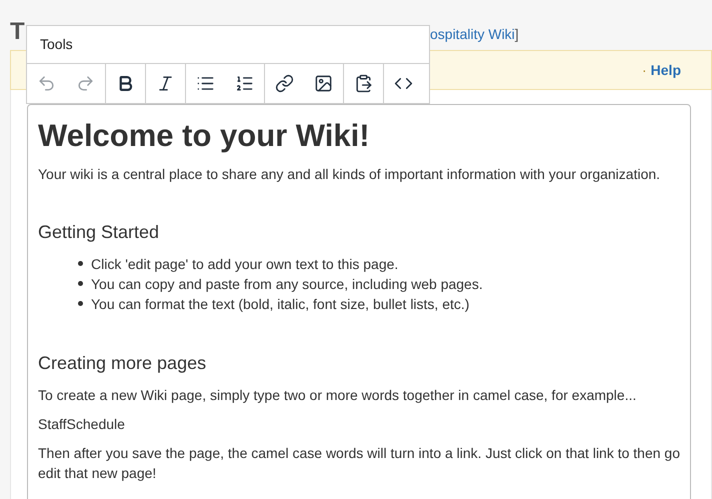  What do you see at coordinates (99, 232) in the screenshot?
I see `section-heading: Getting Started` at bounding box center [99, 232].